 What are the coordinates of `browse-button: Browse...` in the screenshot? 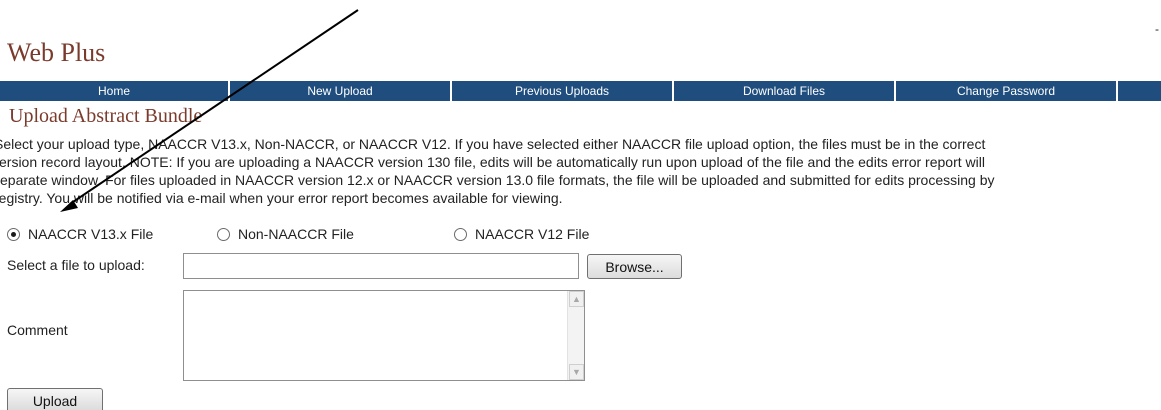 It's located at (634, 266).